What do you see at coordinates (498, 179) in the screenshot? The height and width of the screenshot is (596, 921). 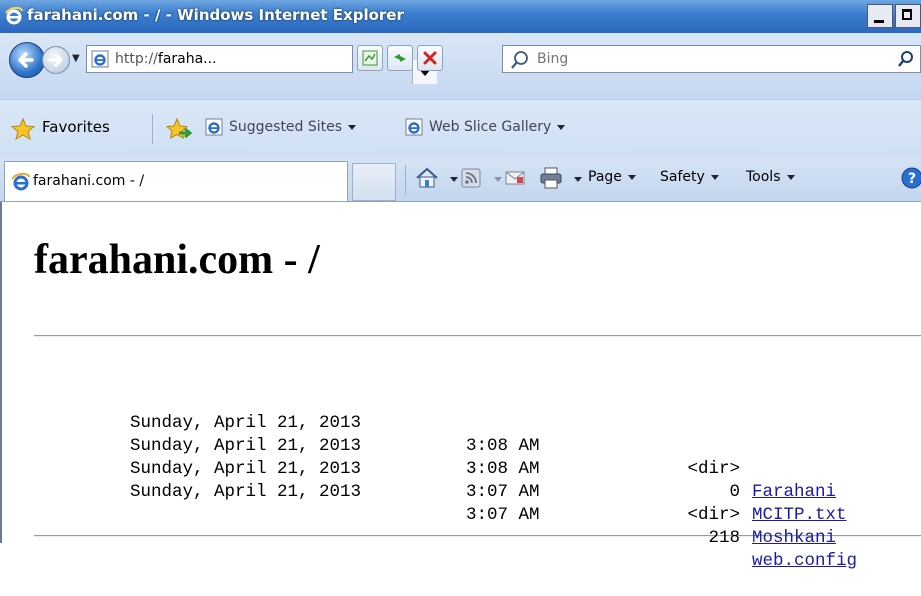 I see `feed-dropdown-icon` at bounding box center [498, 179].